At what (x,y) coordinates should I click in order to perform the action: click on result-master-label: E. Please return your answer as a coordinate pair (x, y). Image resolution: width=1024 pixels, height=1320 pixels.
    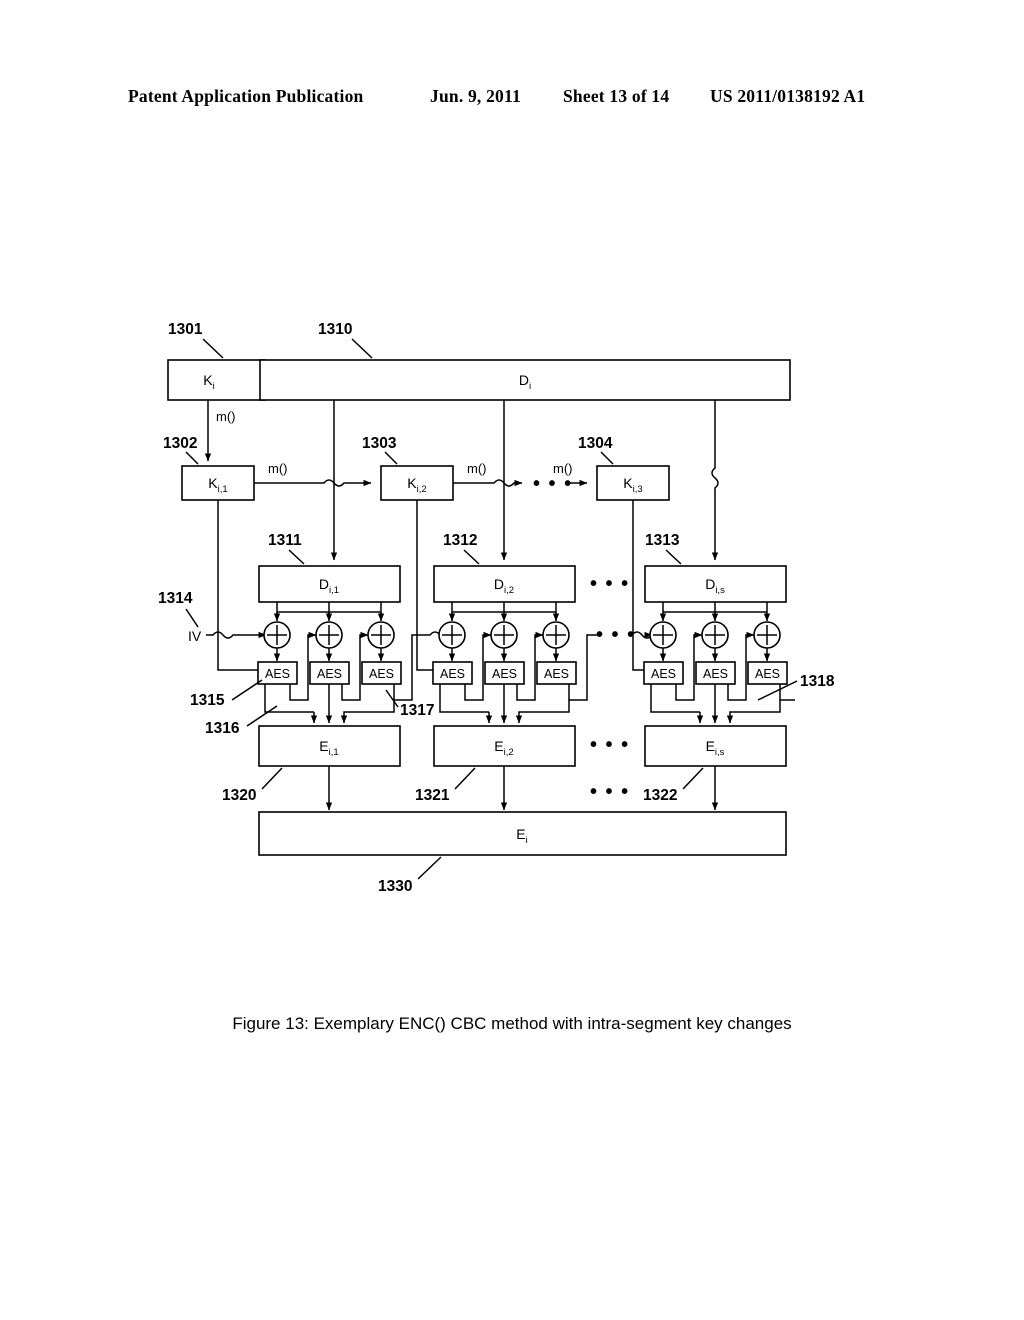
    Looking at the image, I should click on (520, 834).